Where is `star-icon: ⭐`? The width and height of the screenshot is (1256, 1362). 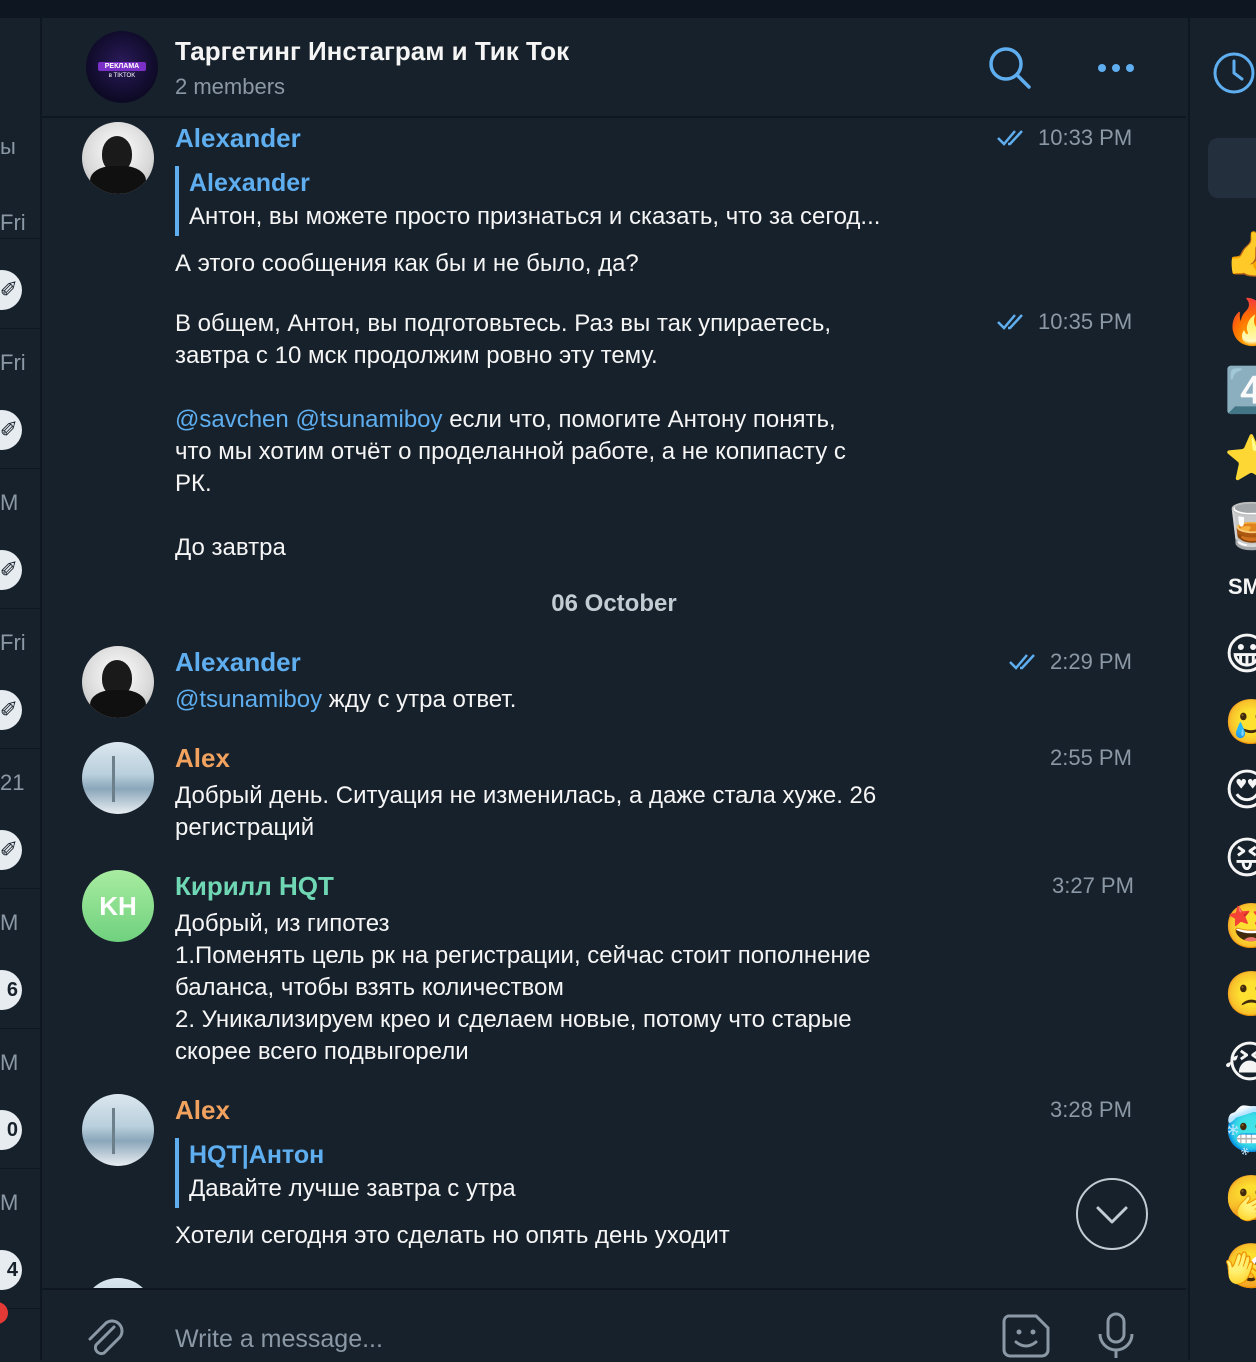 star-icon: ⭐ is located at coordinates (1240, 459).